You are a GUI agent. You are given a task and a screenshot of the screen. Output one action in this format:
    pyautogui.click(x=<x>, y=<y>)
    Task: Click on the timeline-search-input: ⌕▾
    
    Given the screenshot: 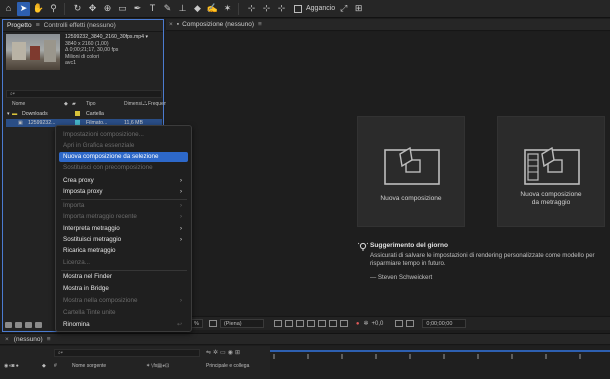 What is the action you would take?
    pyautogui.click(x=127, y=353)
    